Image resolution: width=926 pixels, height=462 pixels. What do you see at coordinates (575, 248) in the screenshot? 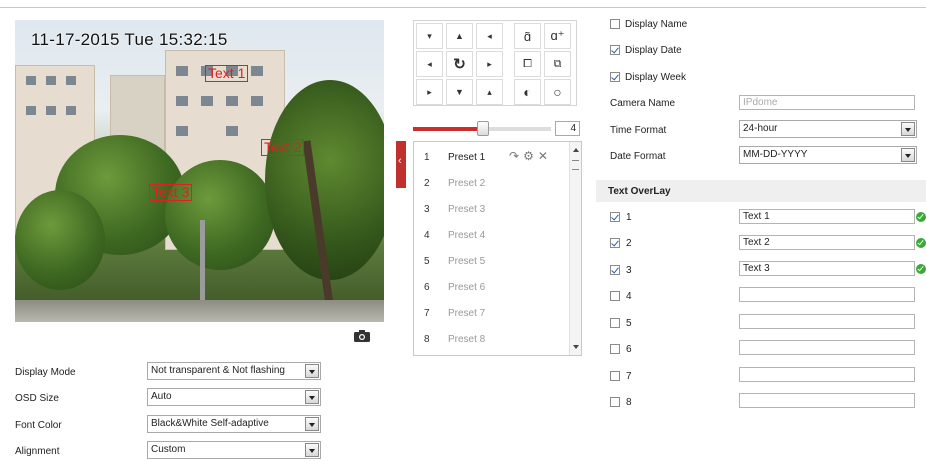
I see `preset-scrollbar` at bounding box center [575, 248].